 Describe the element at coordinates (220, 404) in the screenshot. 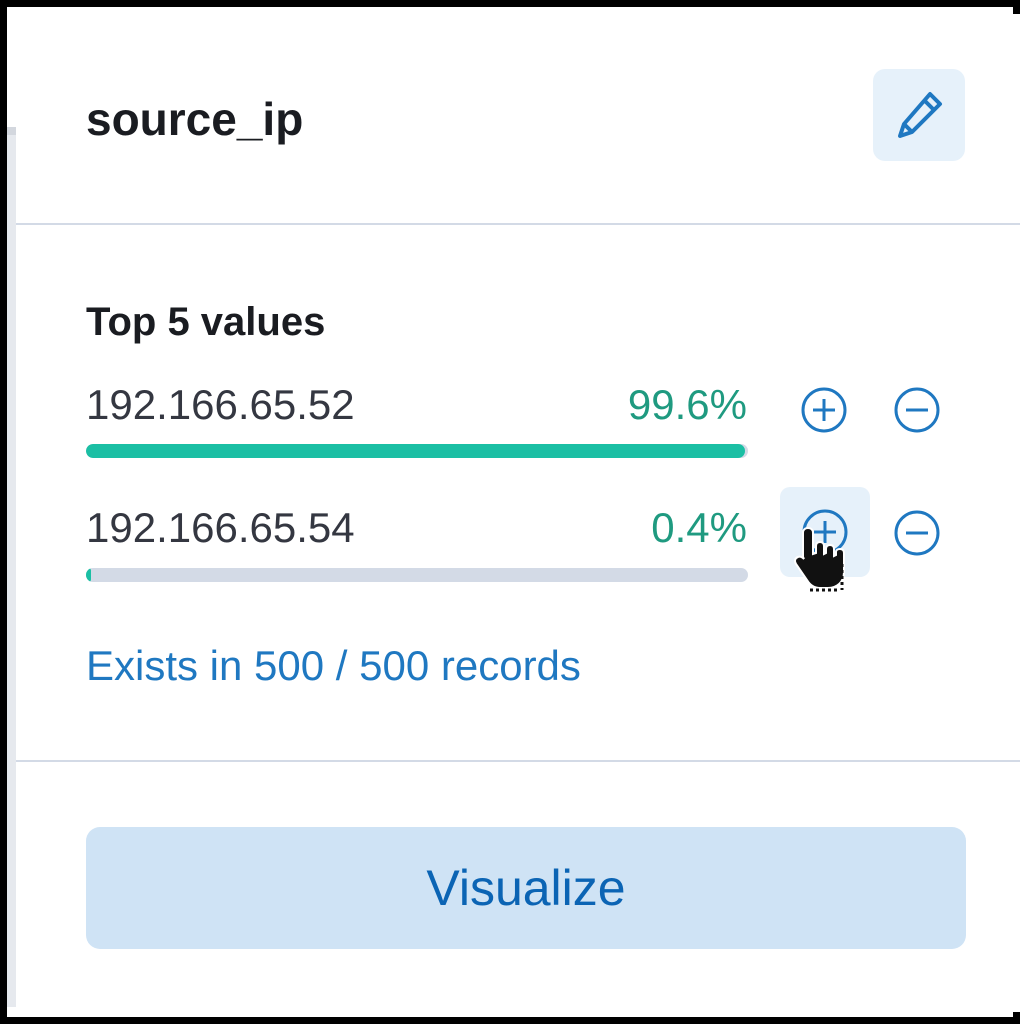

I see `value-label: 192.166.65.52` at that location.